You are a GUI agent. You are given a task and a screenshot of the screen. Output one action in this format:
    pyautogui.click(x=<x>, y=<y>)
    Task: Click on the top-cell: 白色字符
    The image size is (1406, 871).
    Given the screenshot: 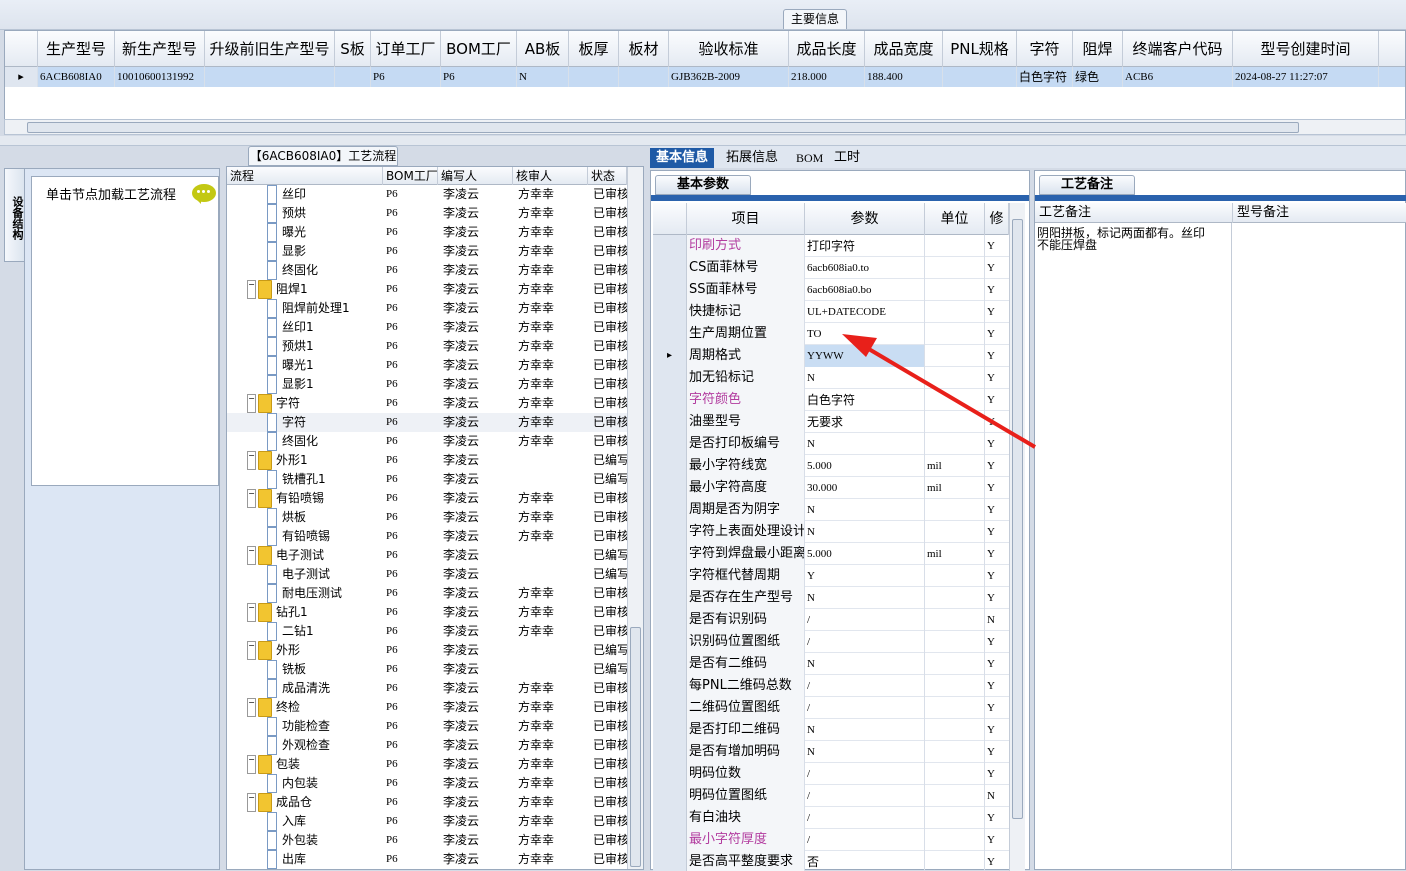 What is the action you would take?
    pyautogui.click(x=1045, y=77)
    